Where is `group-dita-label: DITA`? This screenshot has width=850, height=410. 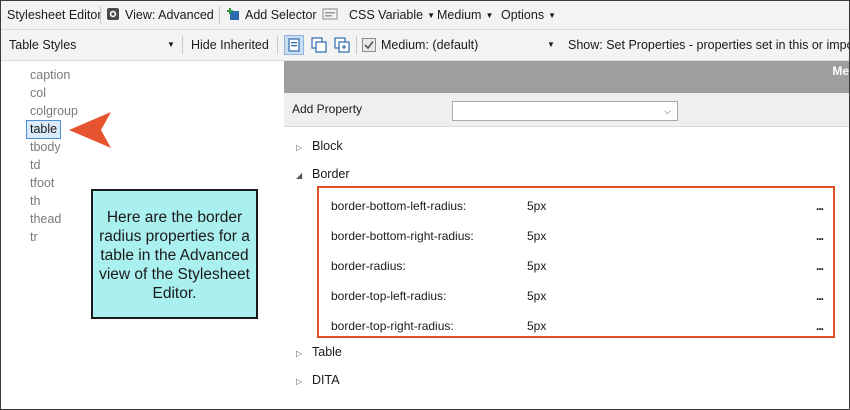 group-dita-label: DITA is located at coordinates (326, 380).